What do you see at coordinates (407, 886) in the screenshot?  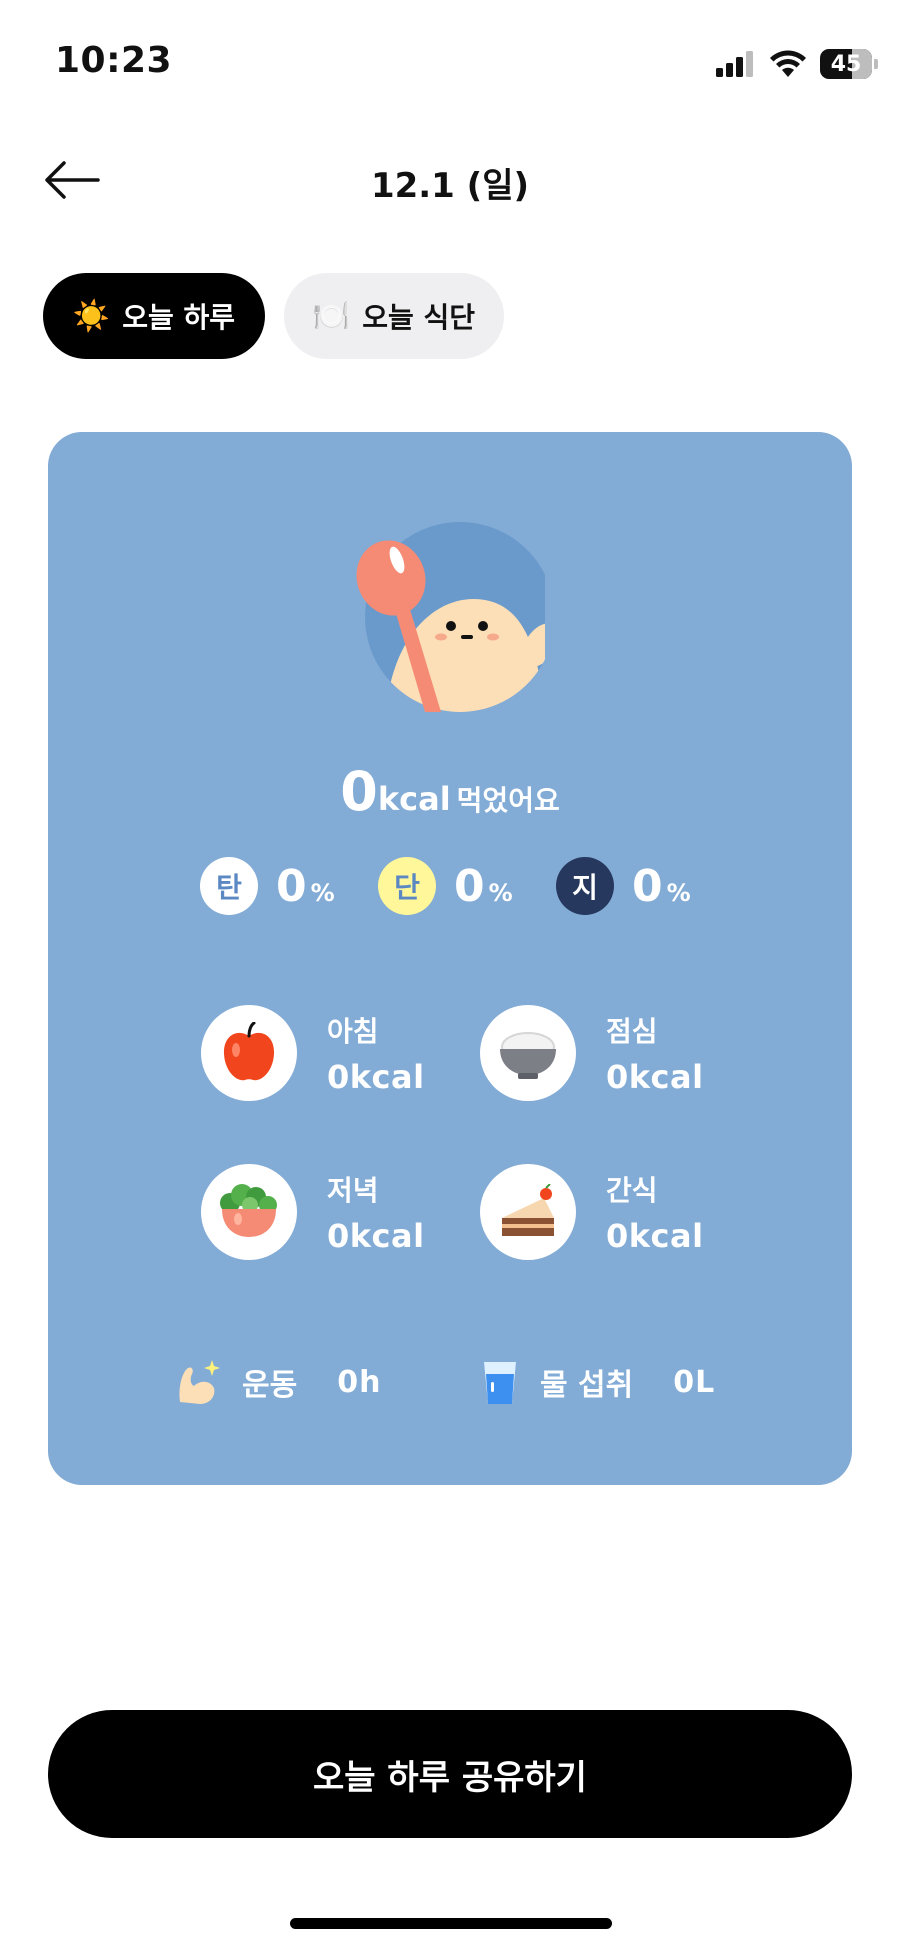 I see `protein-badge: 단` at bounding box center [407, 886].